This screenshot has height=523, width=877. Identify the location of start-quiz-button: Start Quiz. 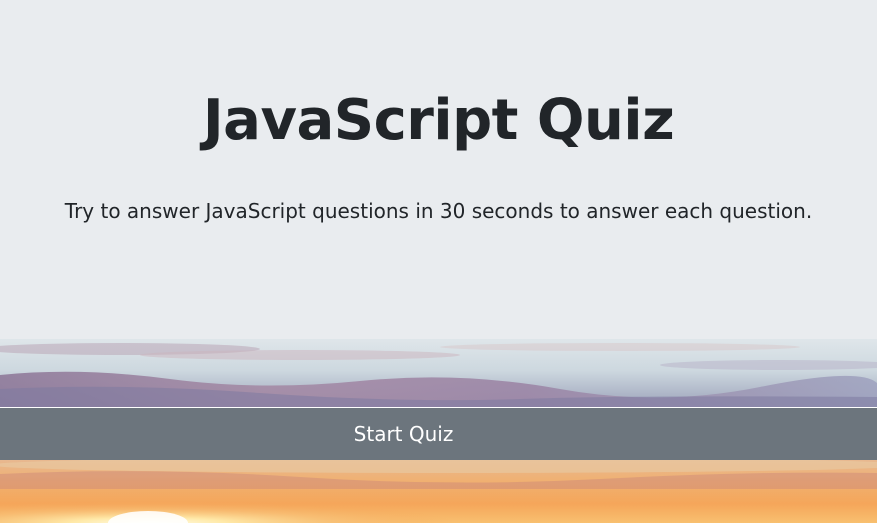
(403, 433).